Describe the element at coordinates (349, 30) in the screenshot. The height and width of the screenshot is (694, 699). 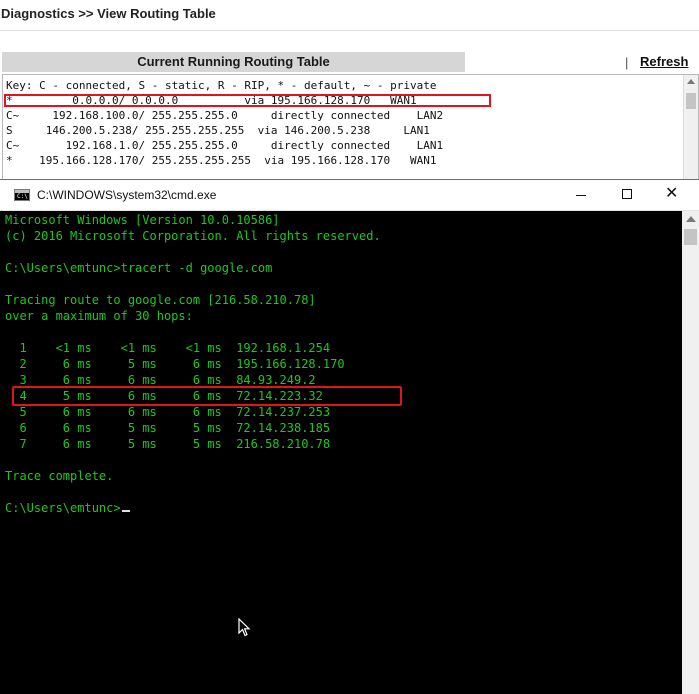
I see `divider` at that location.